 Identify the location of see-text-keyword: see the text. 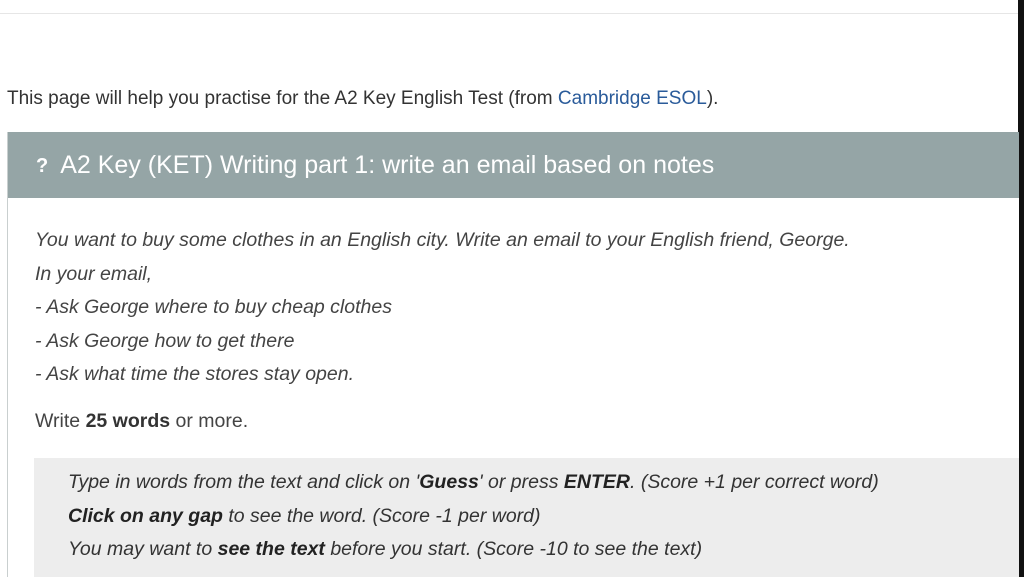
(271, 549).